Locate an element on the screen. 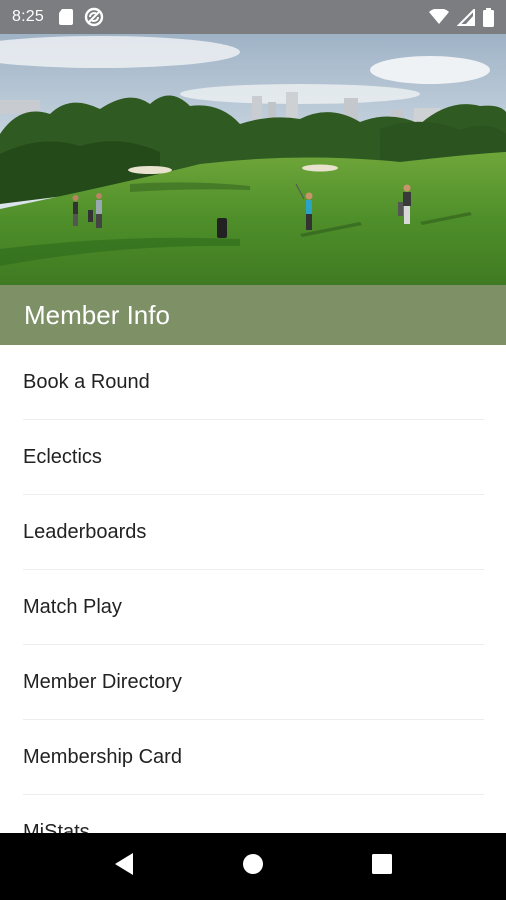 This screenshot has height=900, width=506. back-icon is located at coordinates (124, 866).